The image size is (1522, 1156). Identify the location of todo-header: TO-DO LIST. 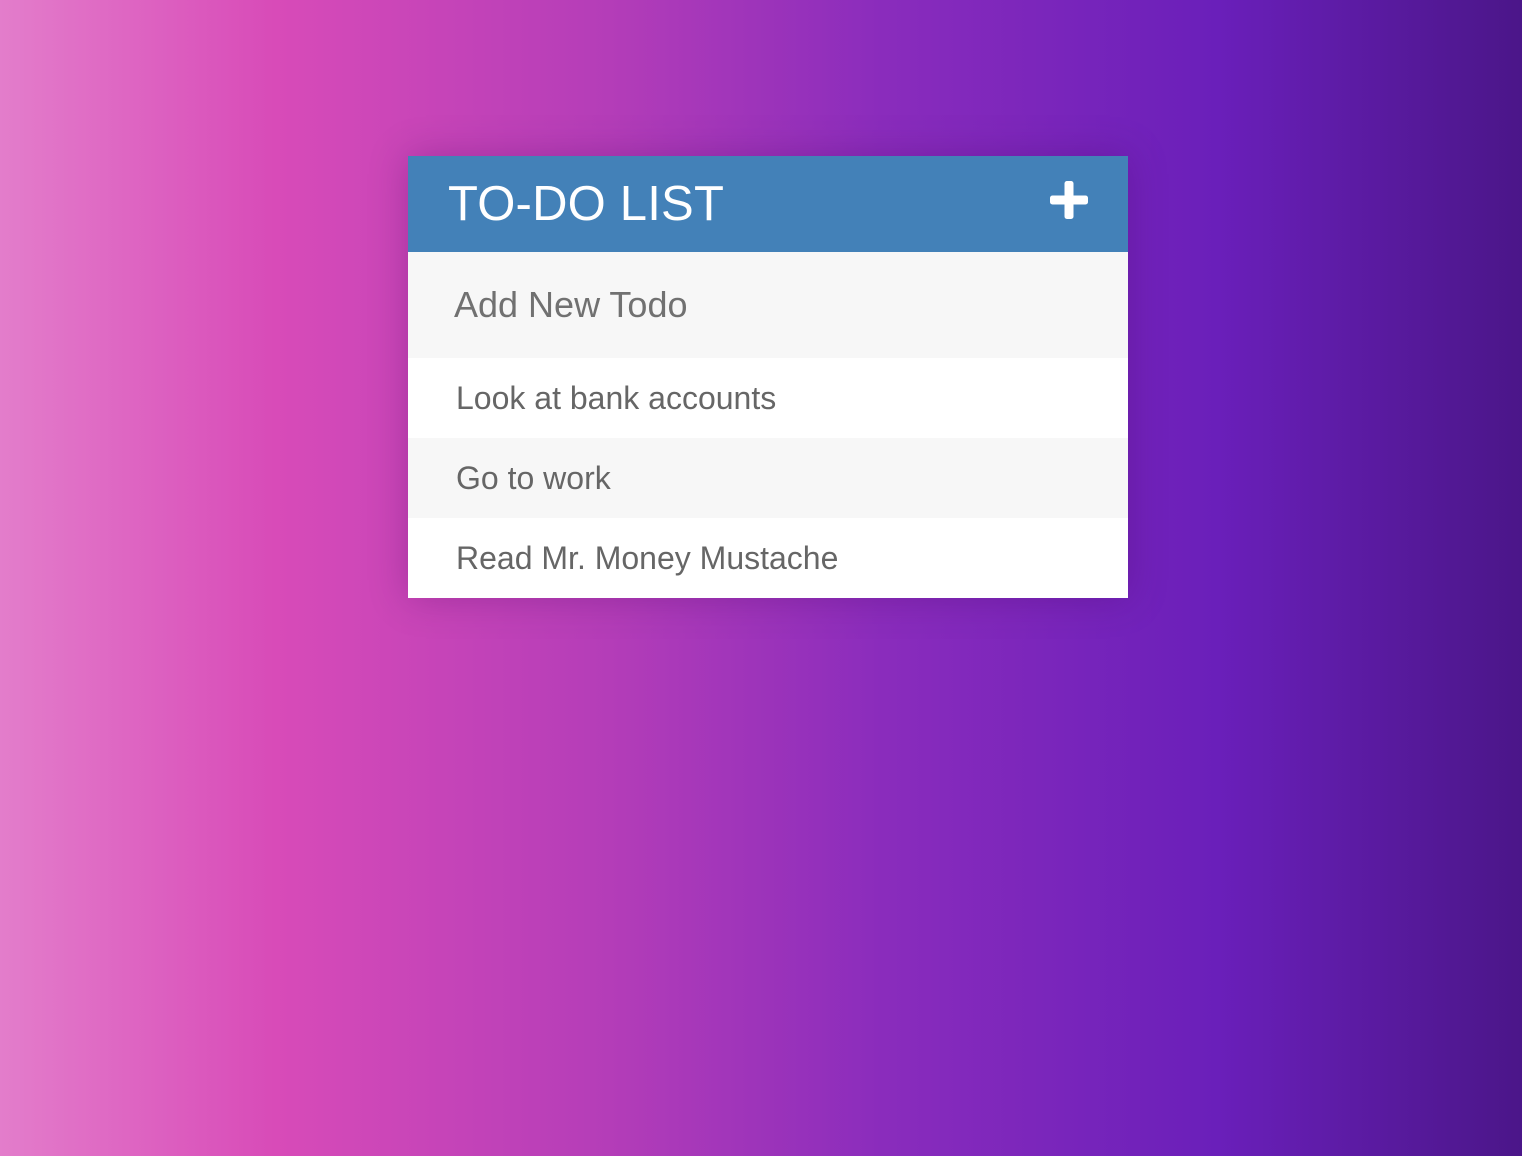
(768, 204).